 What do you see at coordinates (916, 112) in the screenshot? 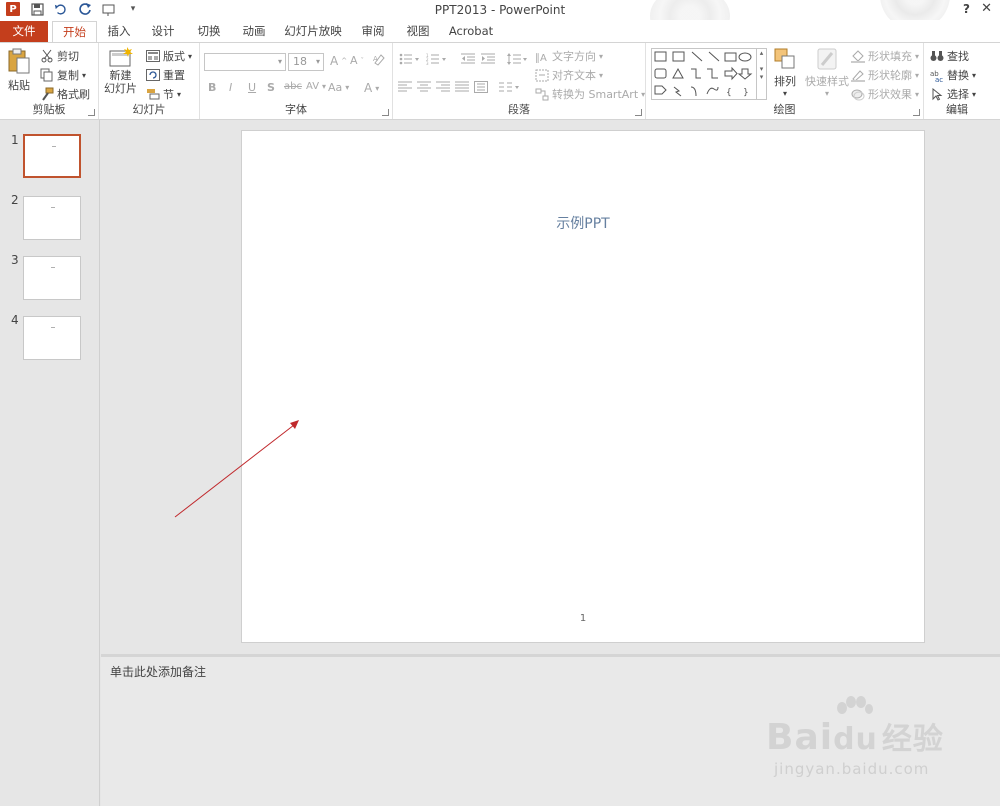
I see `drawing-launcher-icon` at bounding box center [916, 112].